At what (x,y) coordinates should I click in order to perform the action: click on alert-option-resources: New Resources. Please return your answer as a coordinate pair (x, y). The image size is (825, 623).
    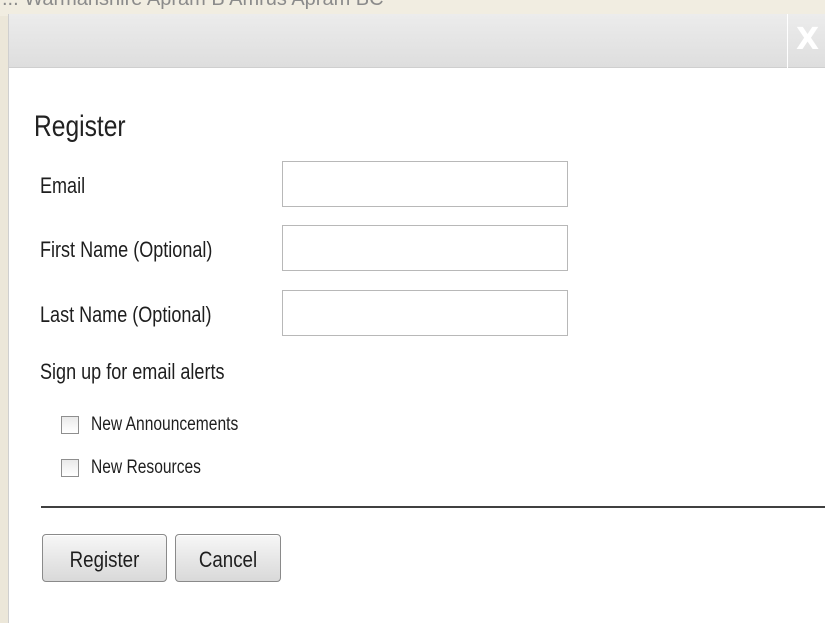
    Looking at the image, I should click on (161, 469).